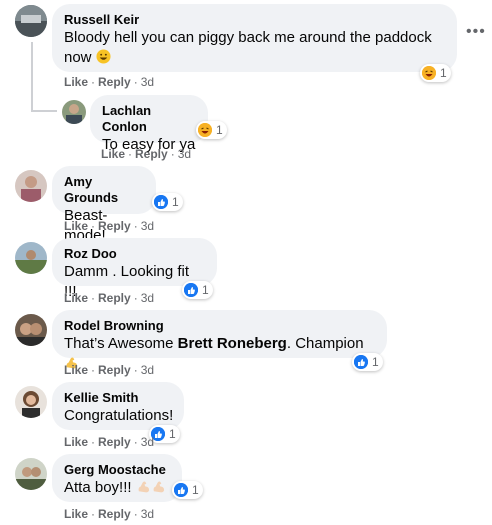  What do you see at coordinates (44, 111) in the screenshot?
I see `thread-line-branch` at bounding box center [44, 111].